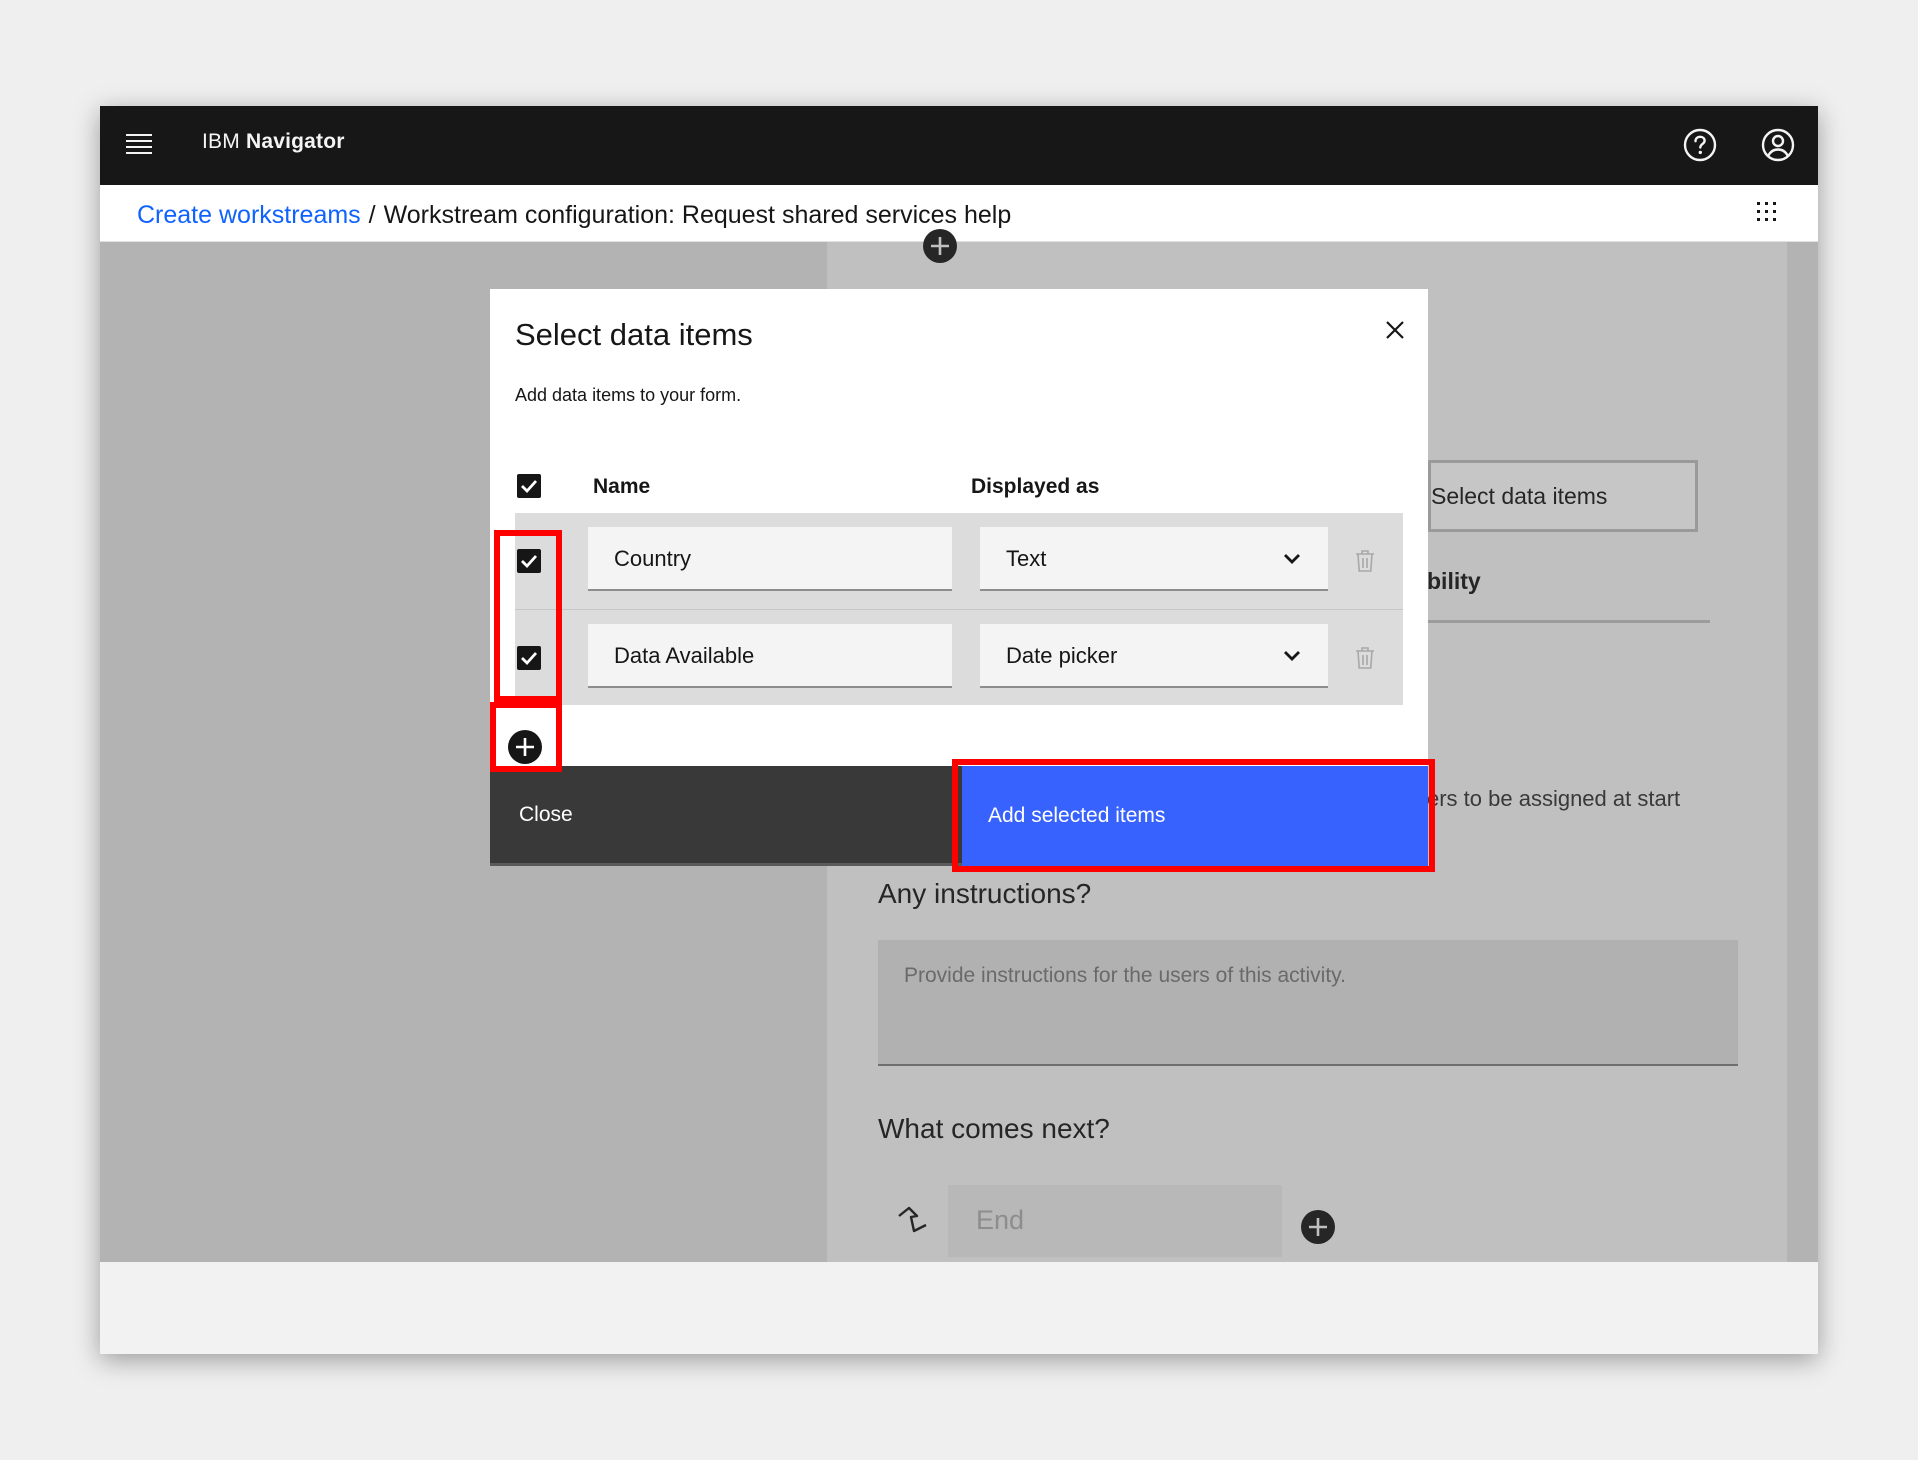  I want to click on add-step-icon, so click(940, 246).